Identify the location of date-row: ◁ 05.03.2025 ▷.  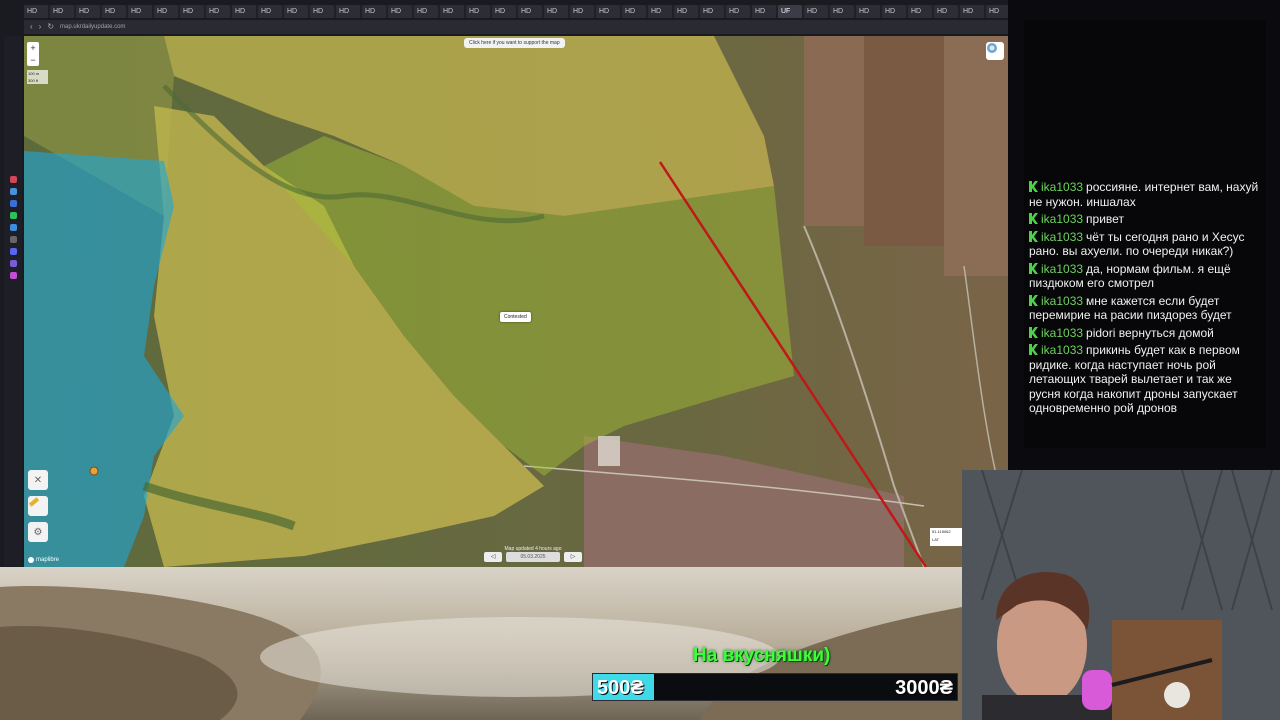
(533, 557).